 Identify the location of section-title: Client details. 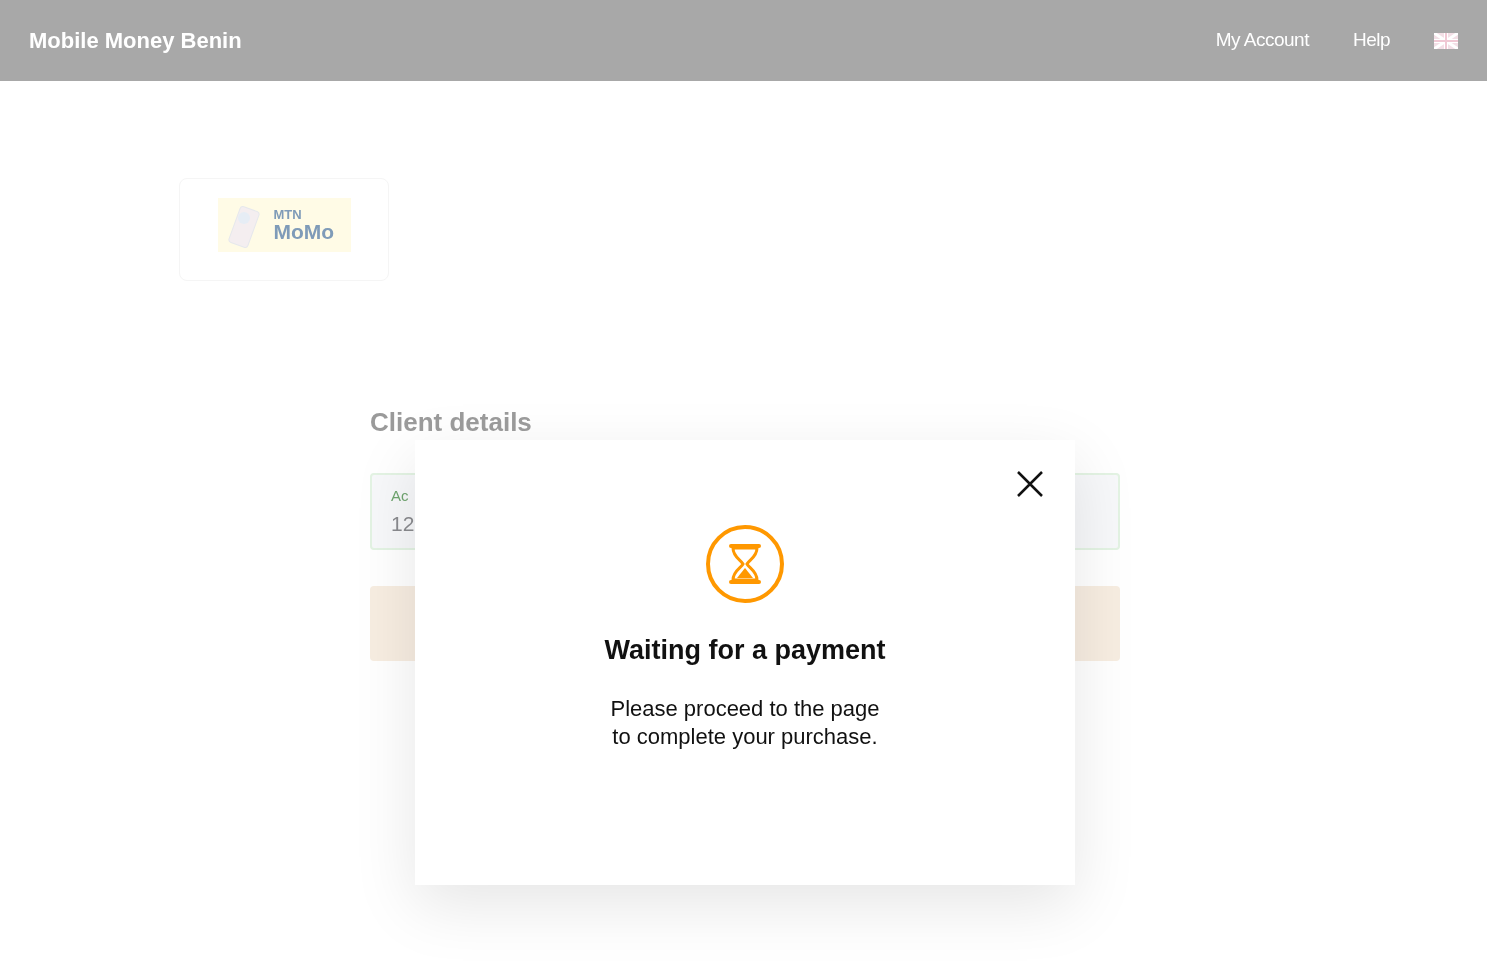
(451, 422).